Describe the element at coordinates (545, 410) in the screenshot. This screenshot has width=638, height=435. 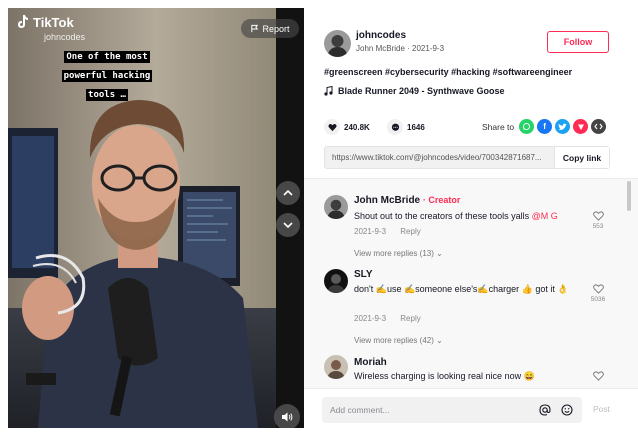
I see `at-icon` at that location.